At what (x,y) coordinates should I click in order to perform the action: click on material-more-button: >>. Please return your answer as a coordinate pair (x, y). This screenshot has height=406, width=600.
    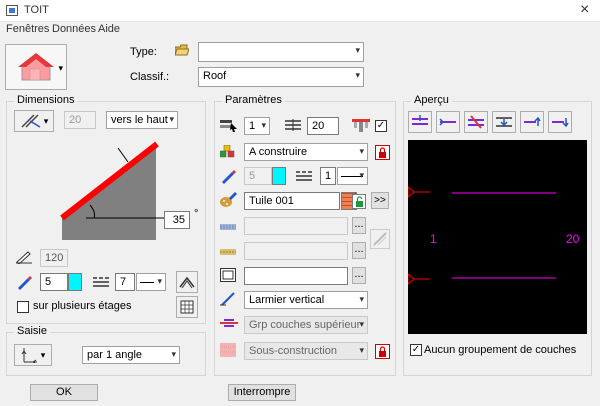
    Looking at the image, I should click on (380, 200).